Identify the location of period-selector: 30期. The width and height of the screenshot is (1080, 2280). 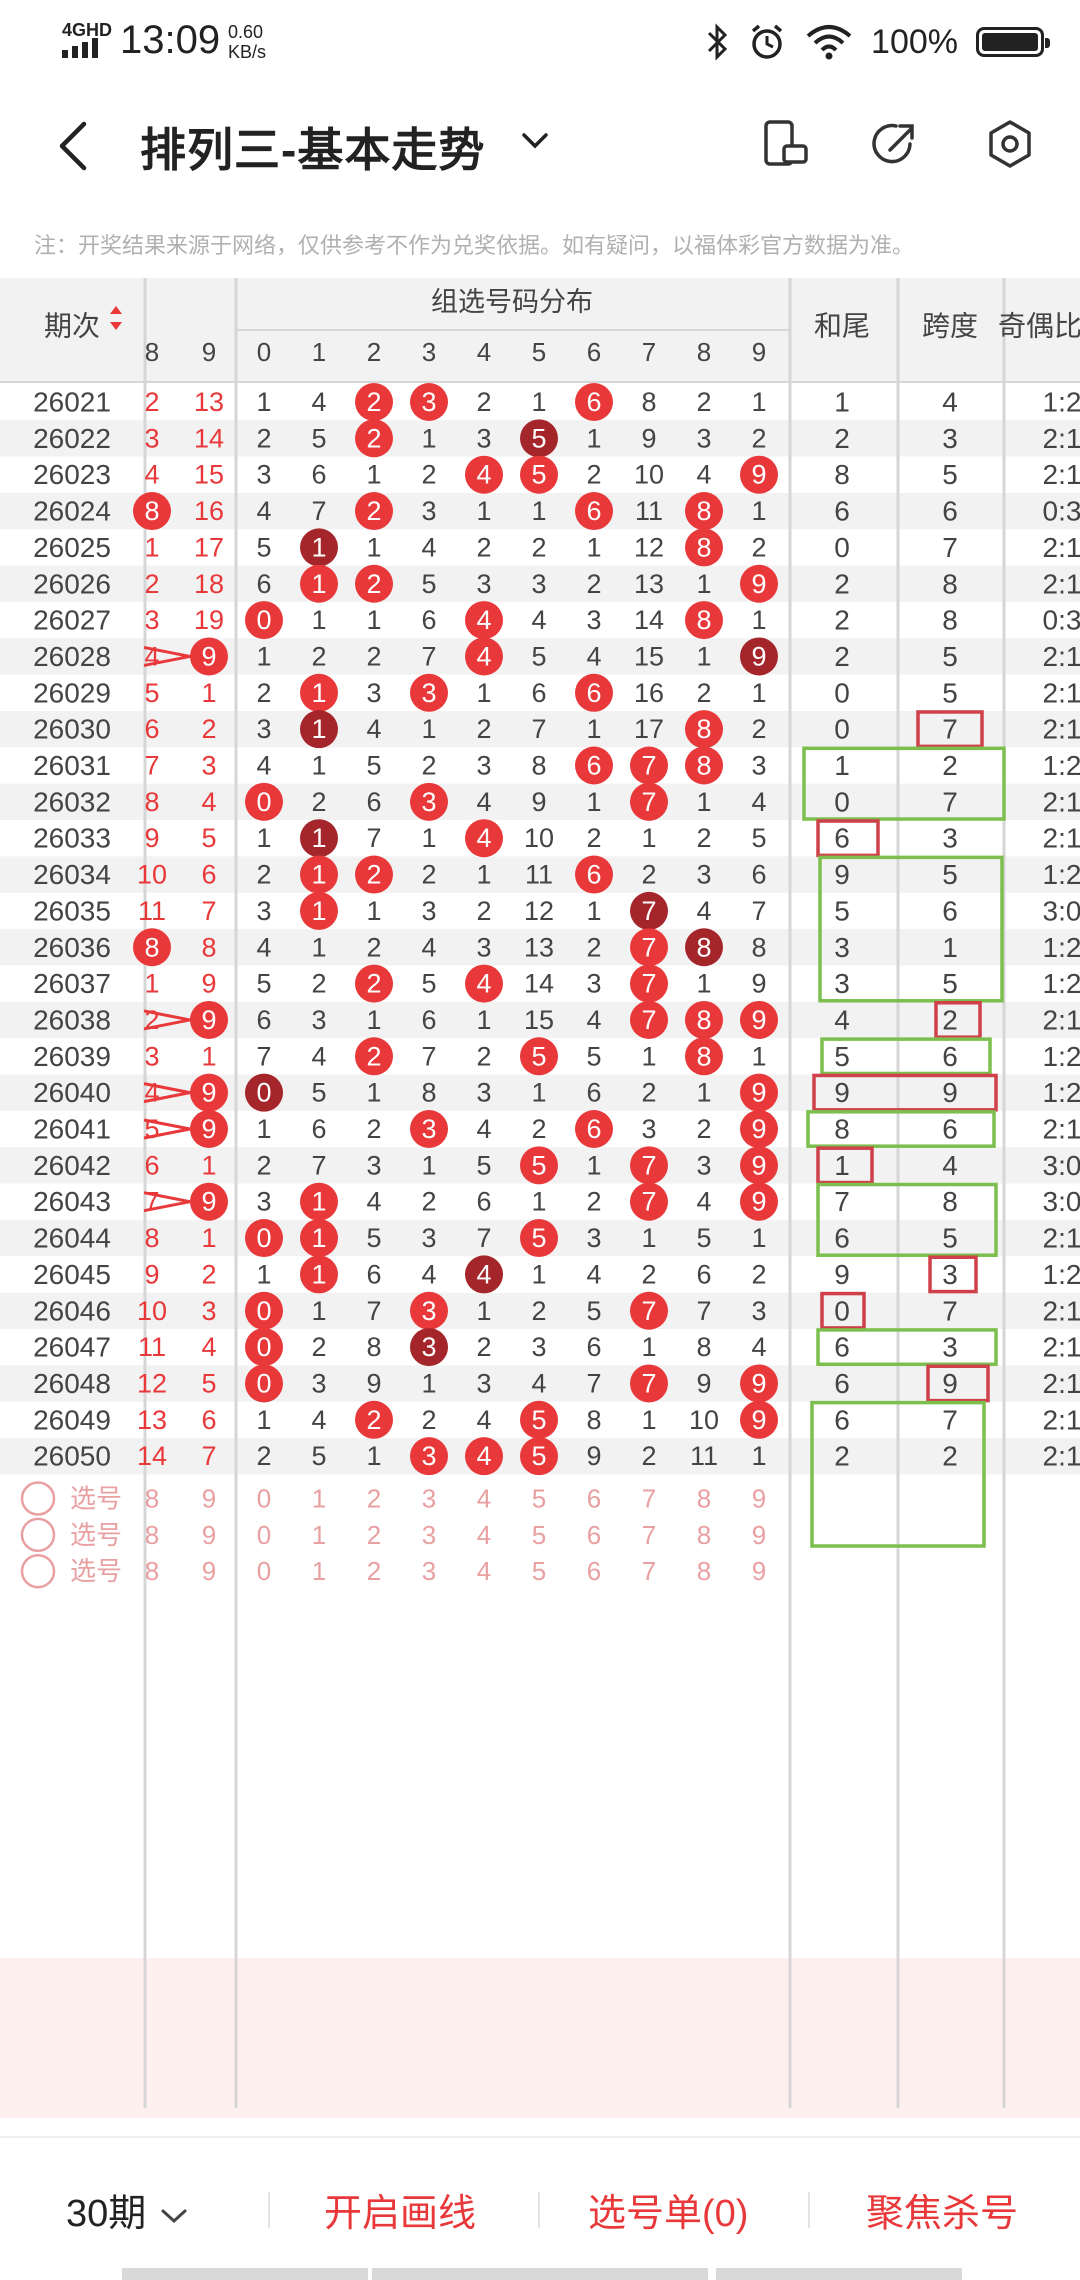
(128, 2209).